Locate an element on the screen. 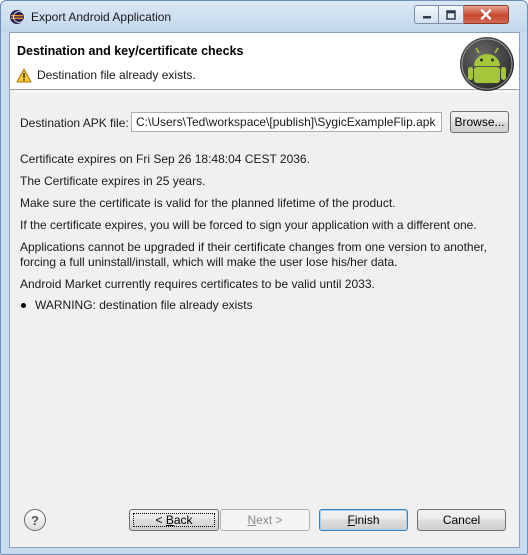 Image resolution: width=528 pixels, height=555 pixels. header-separator is located at coordinates (264, 92).